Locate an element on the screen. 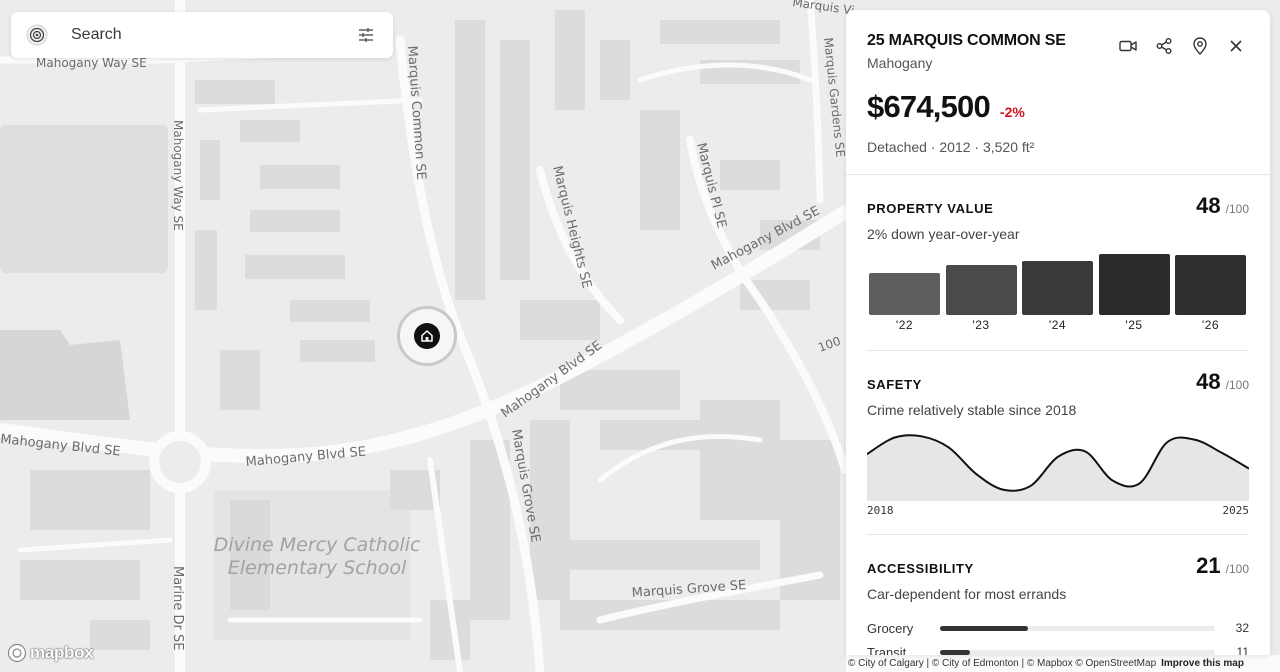 Image resolution: width=1280 pixels, height=672 pixels. section-subtitle: 2% down year-over-year is located at coordinates (943, 234).